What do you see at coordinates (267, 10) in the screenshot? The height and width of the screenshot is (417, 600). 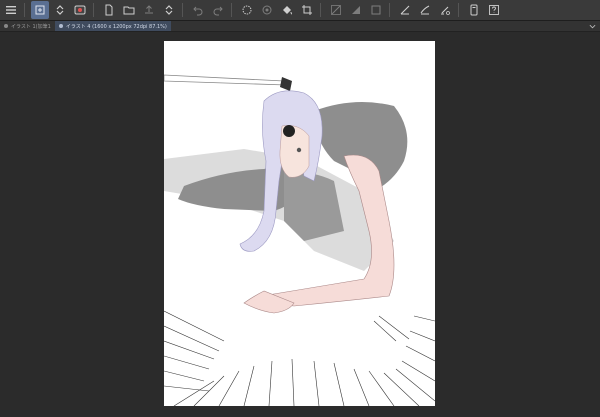 I see `select-all-icon` at bounding box center [267, 10].